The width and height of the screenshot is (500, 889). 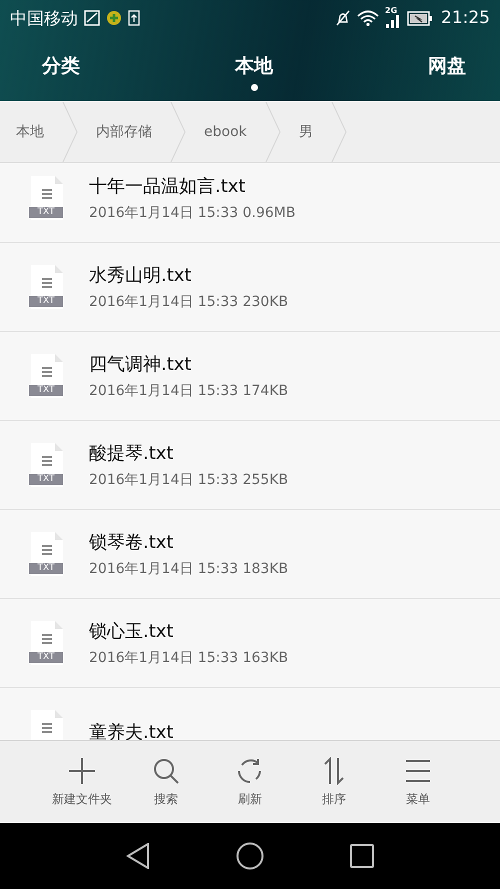 What do you see at coordinates (131, 730) in the screenshot?
I see `file-name: 童养夫.txt` at bounding box center [131, 730].